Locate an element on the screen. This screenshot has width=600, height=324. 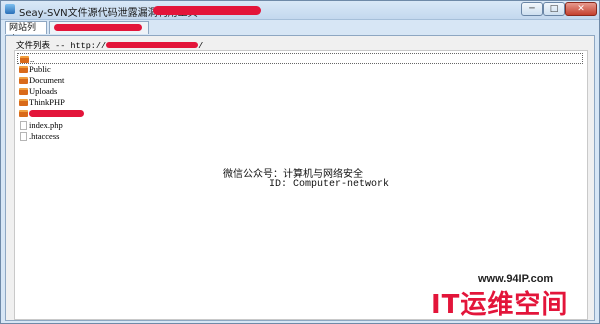
tab-strip: 网站列表 is located at coordinates (300, 32).